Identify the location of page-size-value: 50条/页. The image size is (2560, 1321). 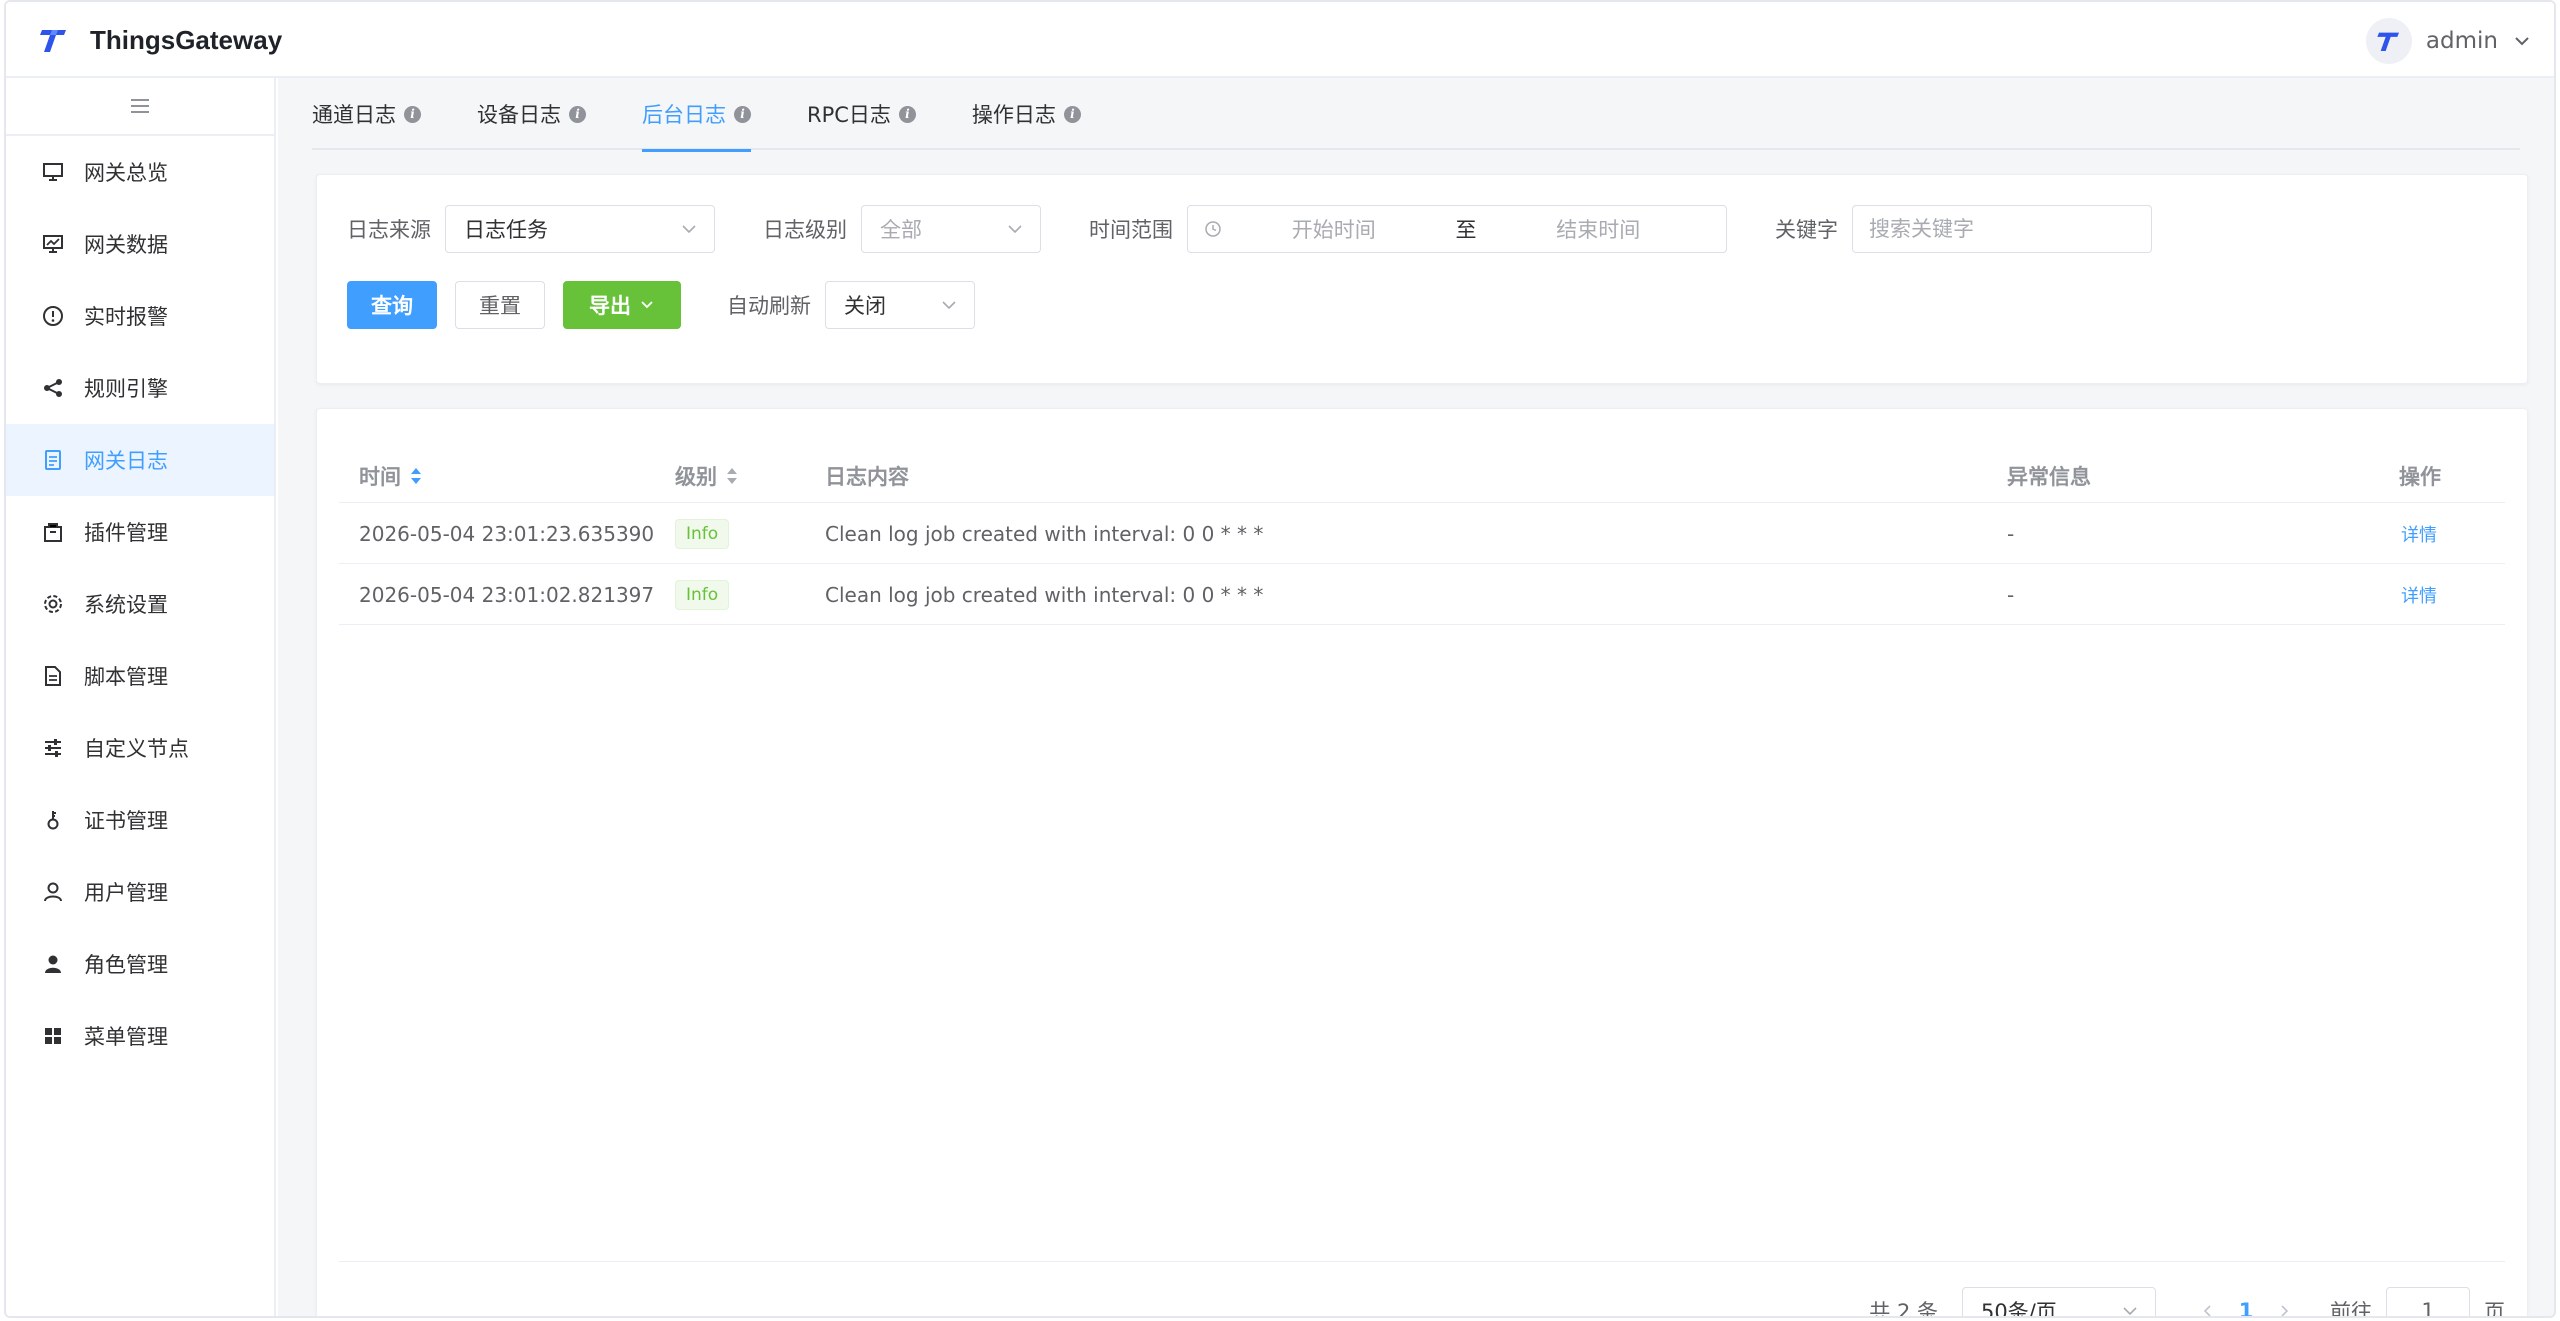
(2019, 1309).